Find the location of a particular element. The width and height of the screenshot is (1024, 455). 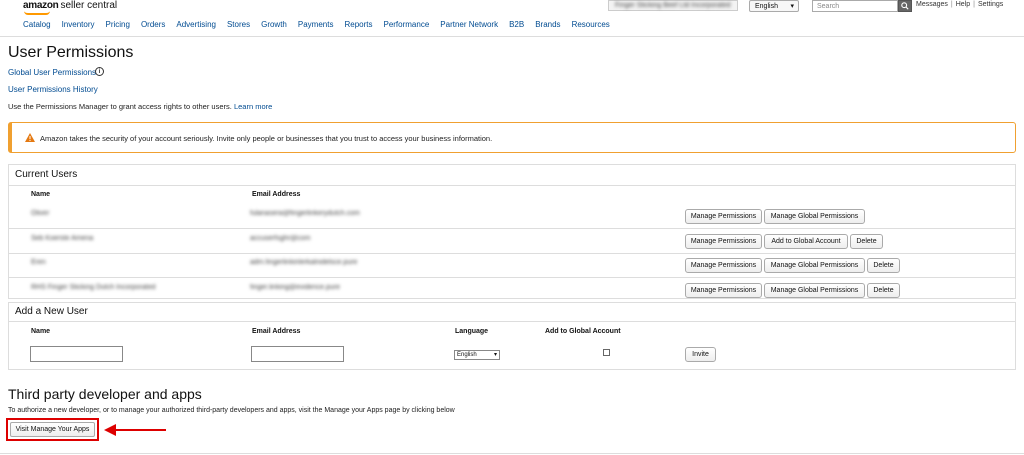

user-email: fulanasera@fingerlinkerydutch.com is located at coordinates (305, 213).